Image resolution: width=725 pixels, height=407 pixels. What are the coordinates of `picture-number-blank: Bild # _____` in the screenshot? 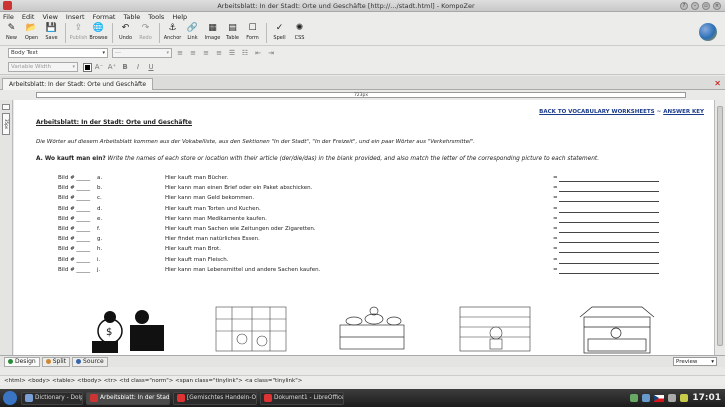 It's located at (74, 228).